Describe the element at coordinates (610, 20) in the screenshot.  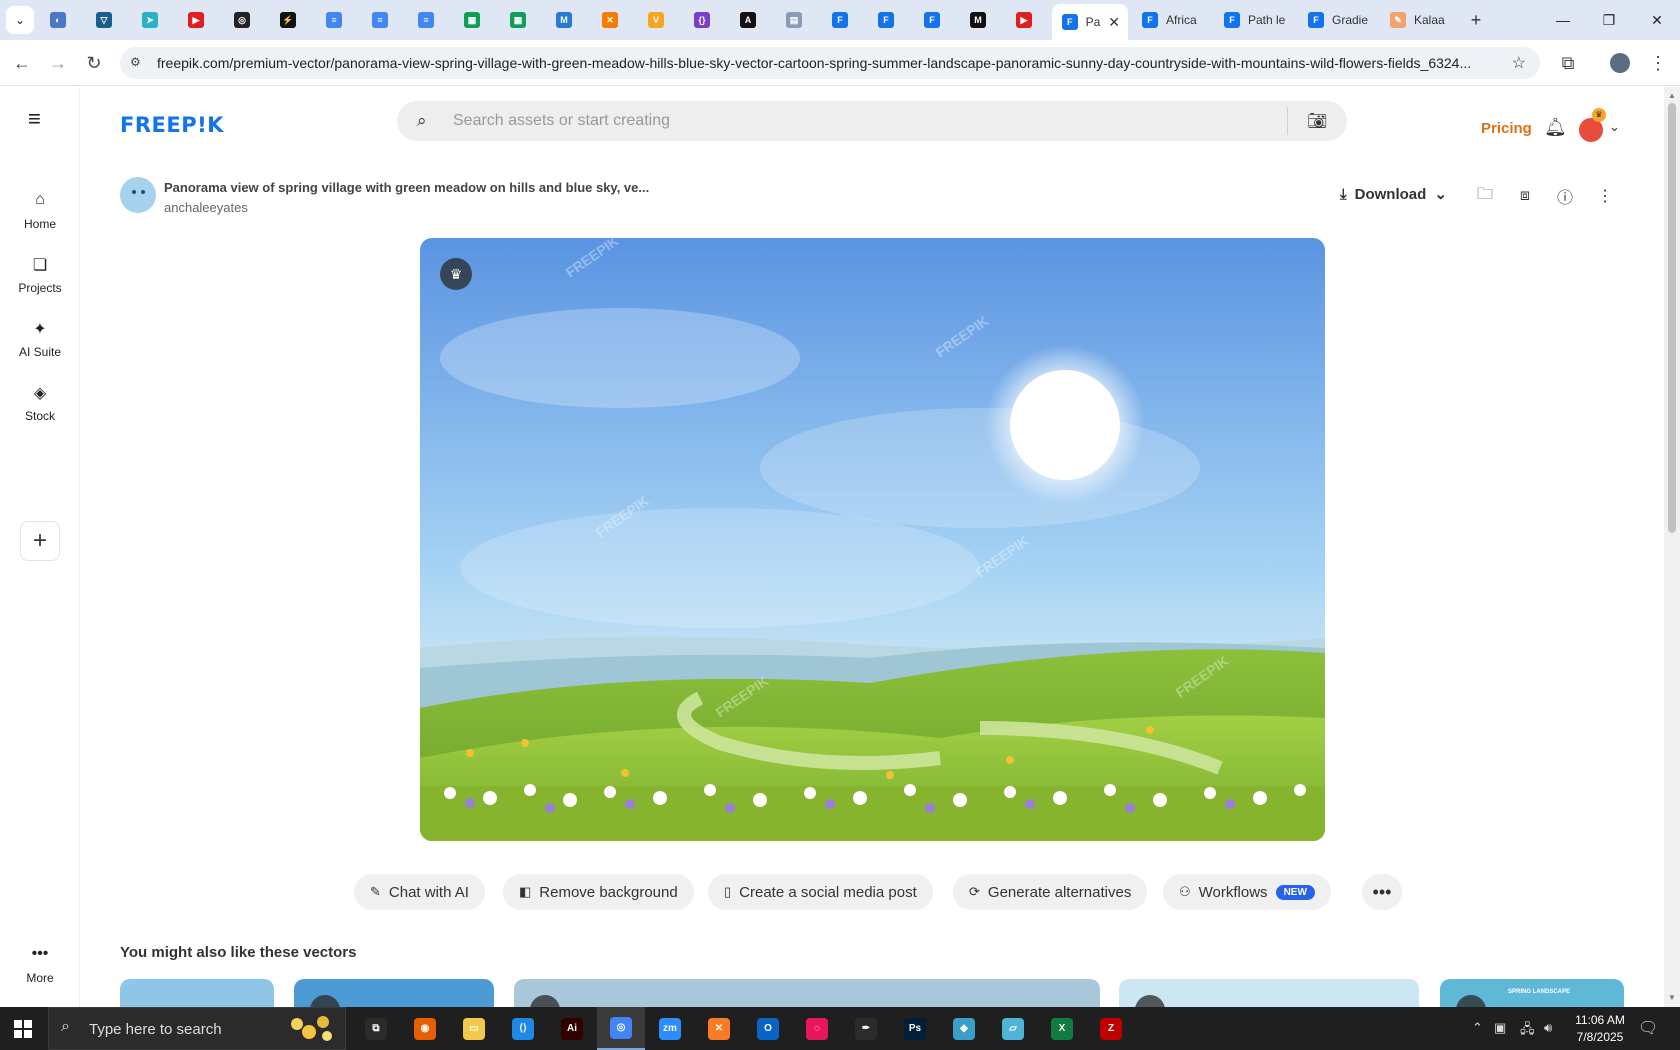
I see `pinned-tab: ✕` at that location.